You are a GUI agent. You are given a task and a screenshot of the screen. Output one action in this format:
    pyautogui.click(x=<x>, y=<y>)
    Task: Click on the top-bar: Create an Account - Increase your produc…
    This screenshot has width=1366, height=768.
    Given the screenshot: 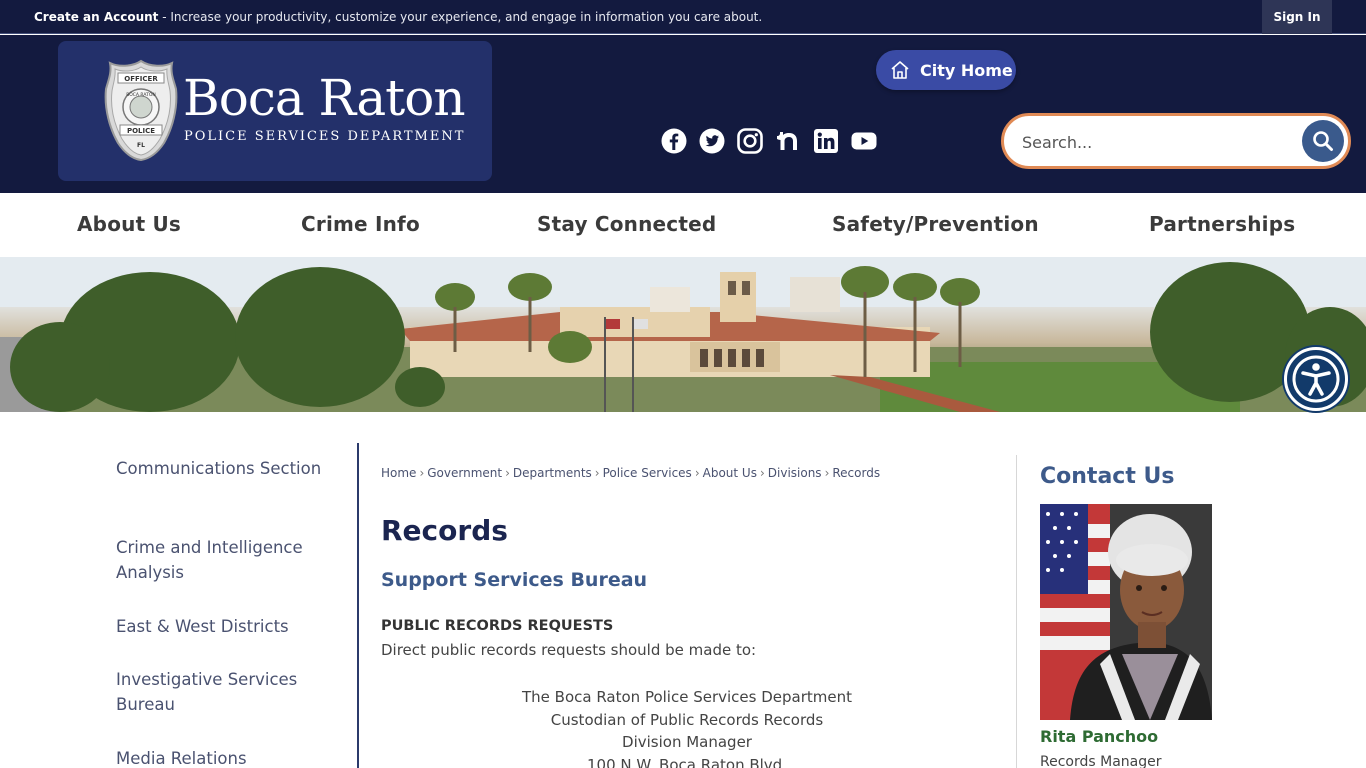 What is the action you would take?
    pyautogui.click(x=683, y=17)
    